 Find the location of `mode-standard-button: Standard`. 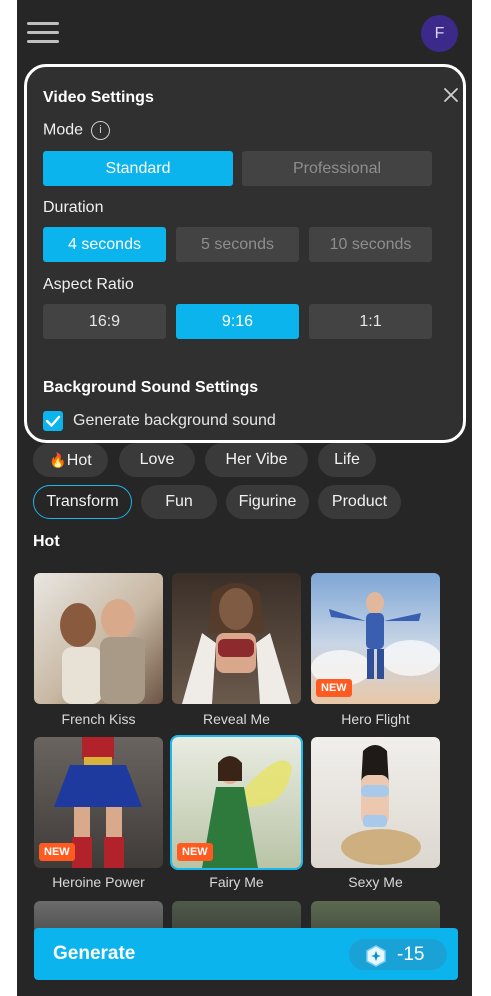

mode-standard-button: Standard is located at coordinates (138, 168).